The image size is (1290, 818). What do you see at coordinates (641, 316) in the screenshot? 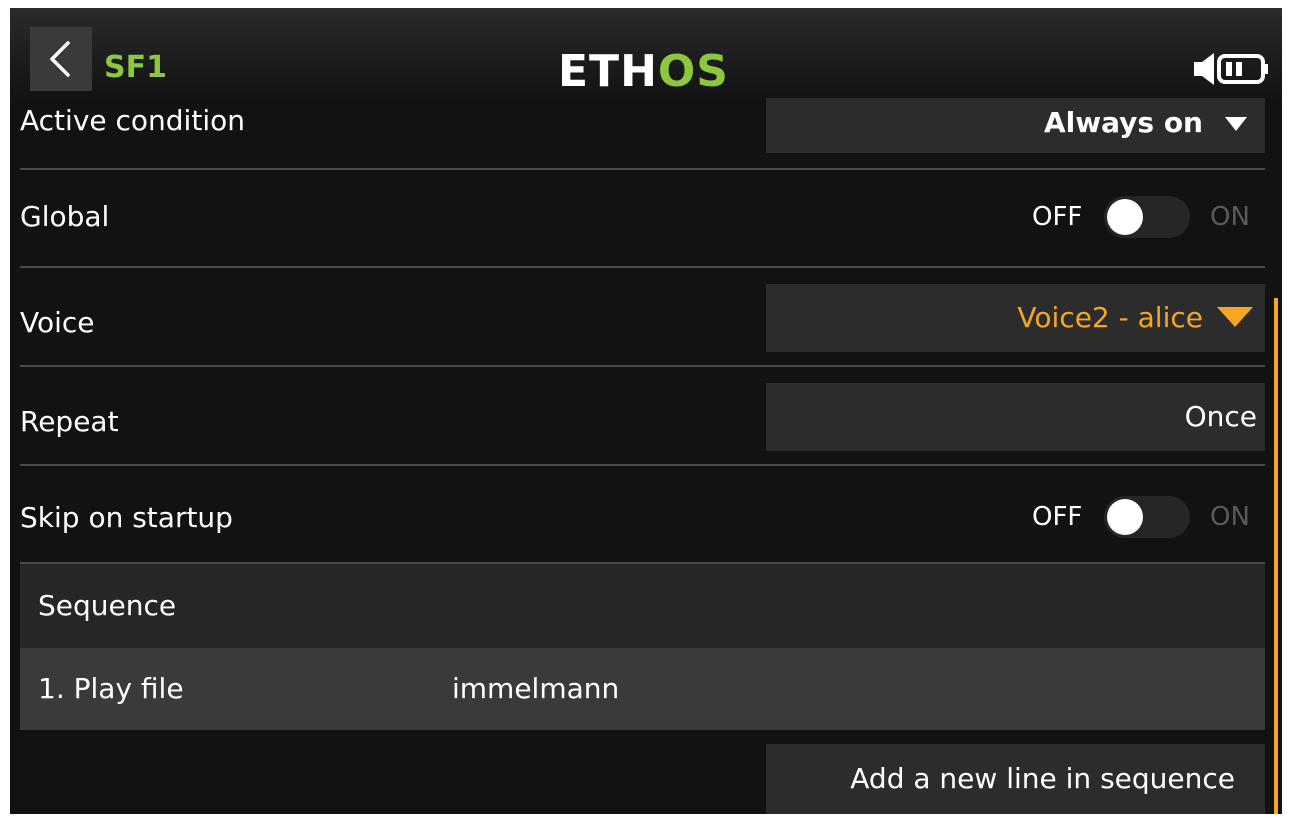
I see `row-voice: Voice Voice2 - alice` at bounding box center [641, 316].